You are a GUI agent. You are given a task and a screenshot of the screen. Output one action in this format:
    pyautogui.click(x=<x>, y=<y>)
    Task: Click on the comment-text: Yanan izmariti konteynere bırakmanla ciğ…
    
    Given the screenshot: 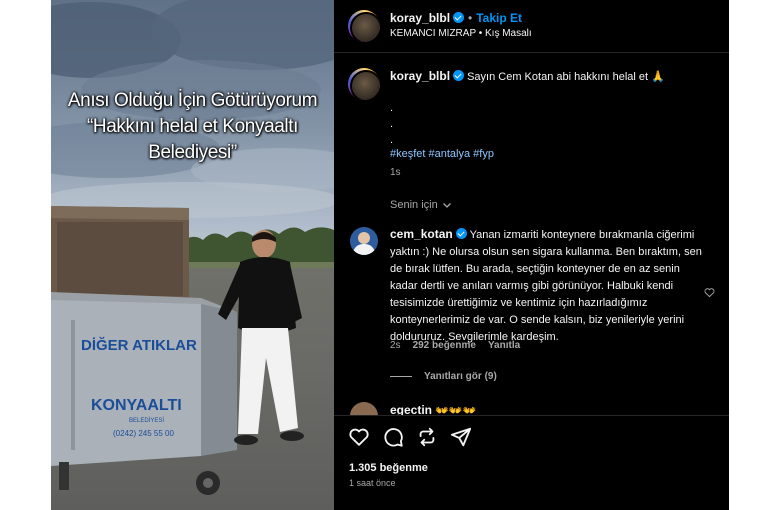 What is the action you would take?
    pyautogui.click(x=546, y=286)
    